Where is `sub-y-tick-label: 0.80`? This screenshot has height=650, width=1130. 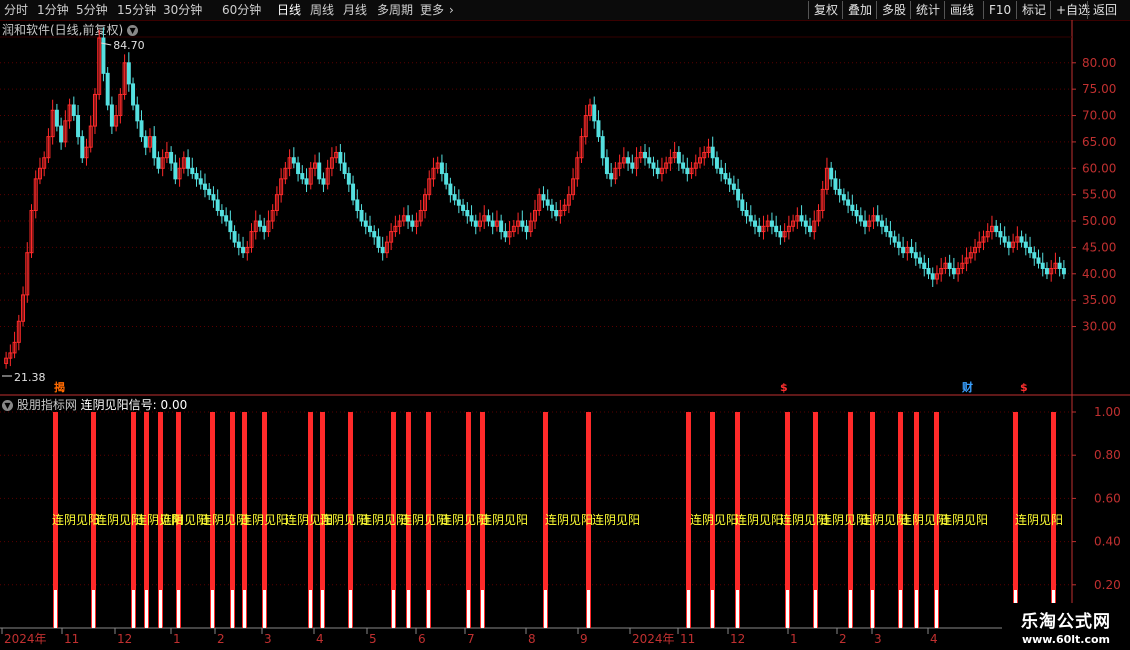
sub-y-tick-label: 0.80 is located at coordinates (1107, 455).